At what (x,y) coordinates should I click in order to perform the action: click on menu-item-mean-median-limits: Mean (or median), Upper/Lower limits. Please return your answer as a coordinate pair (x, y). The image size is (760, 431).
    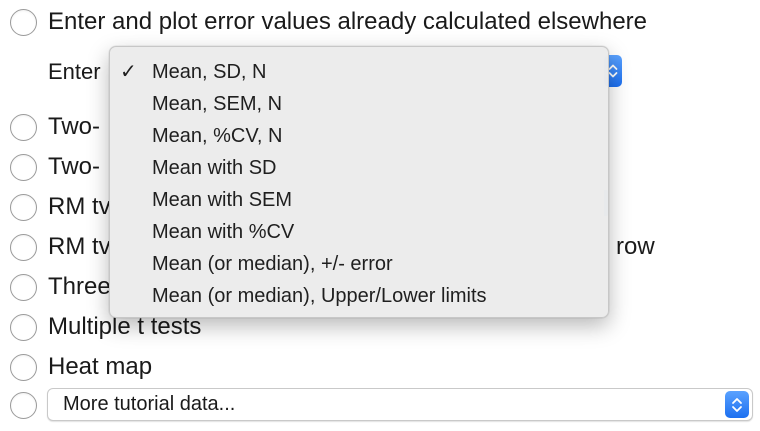
    Looking at the image, I should click on (359, 296).